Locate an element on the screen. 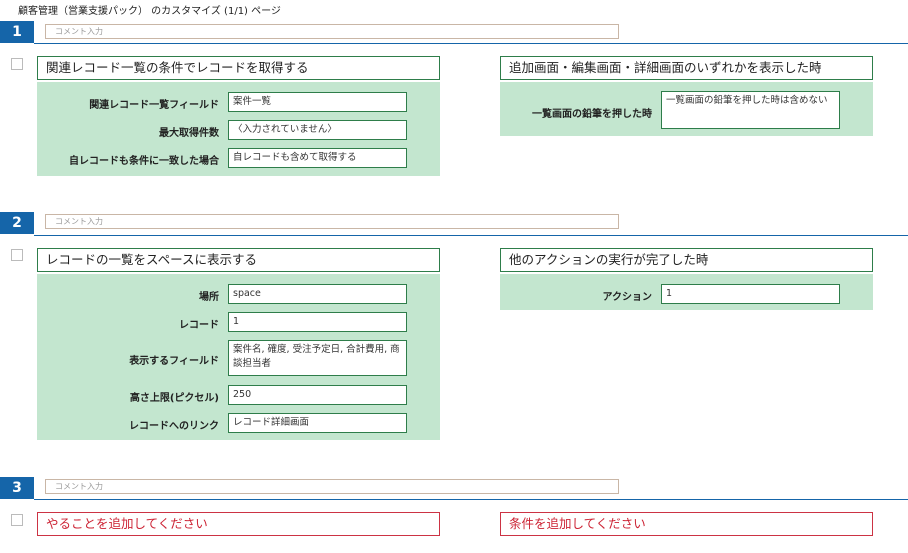 This screenshot has width=908, height=553. field-label: レコードへのリンク is located at coordinates (174, 426).